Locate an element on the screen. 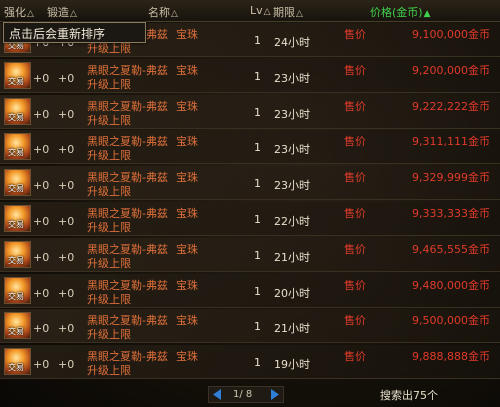 The width and height of the screenshot is (500, 407). item-price: 9,200,000金币 is located at coordinates (451, 70).